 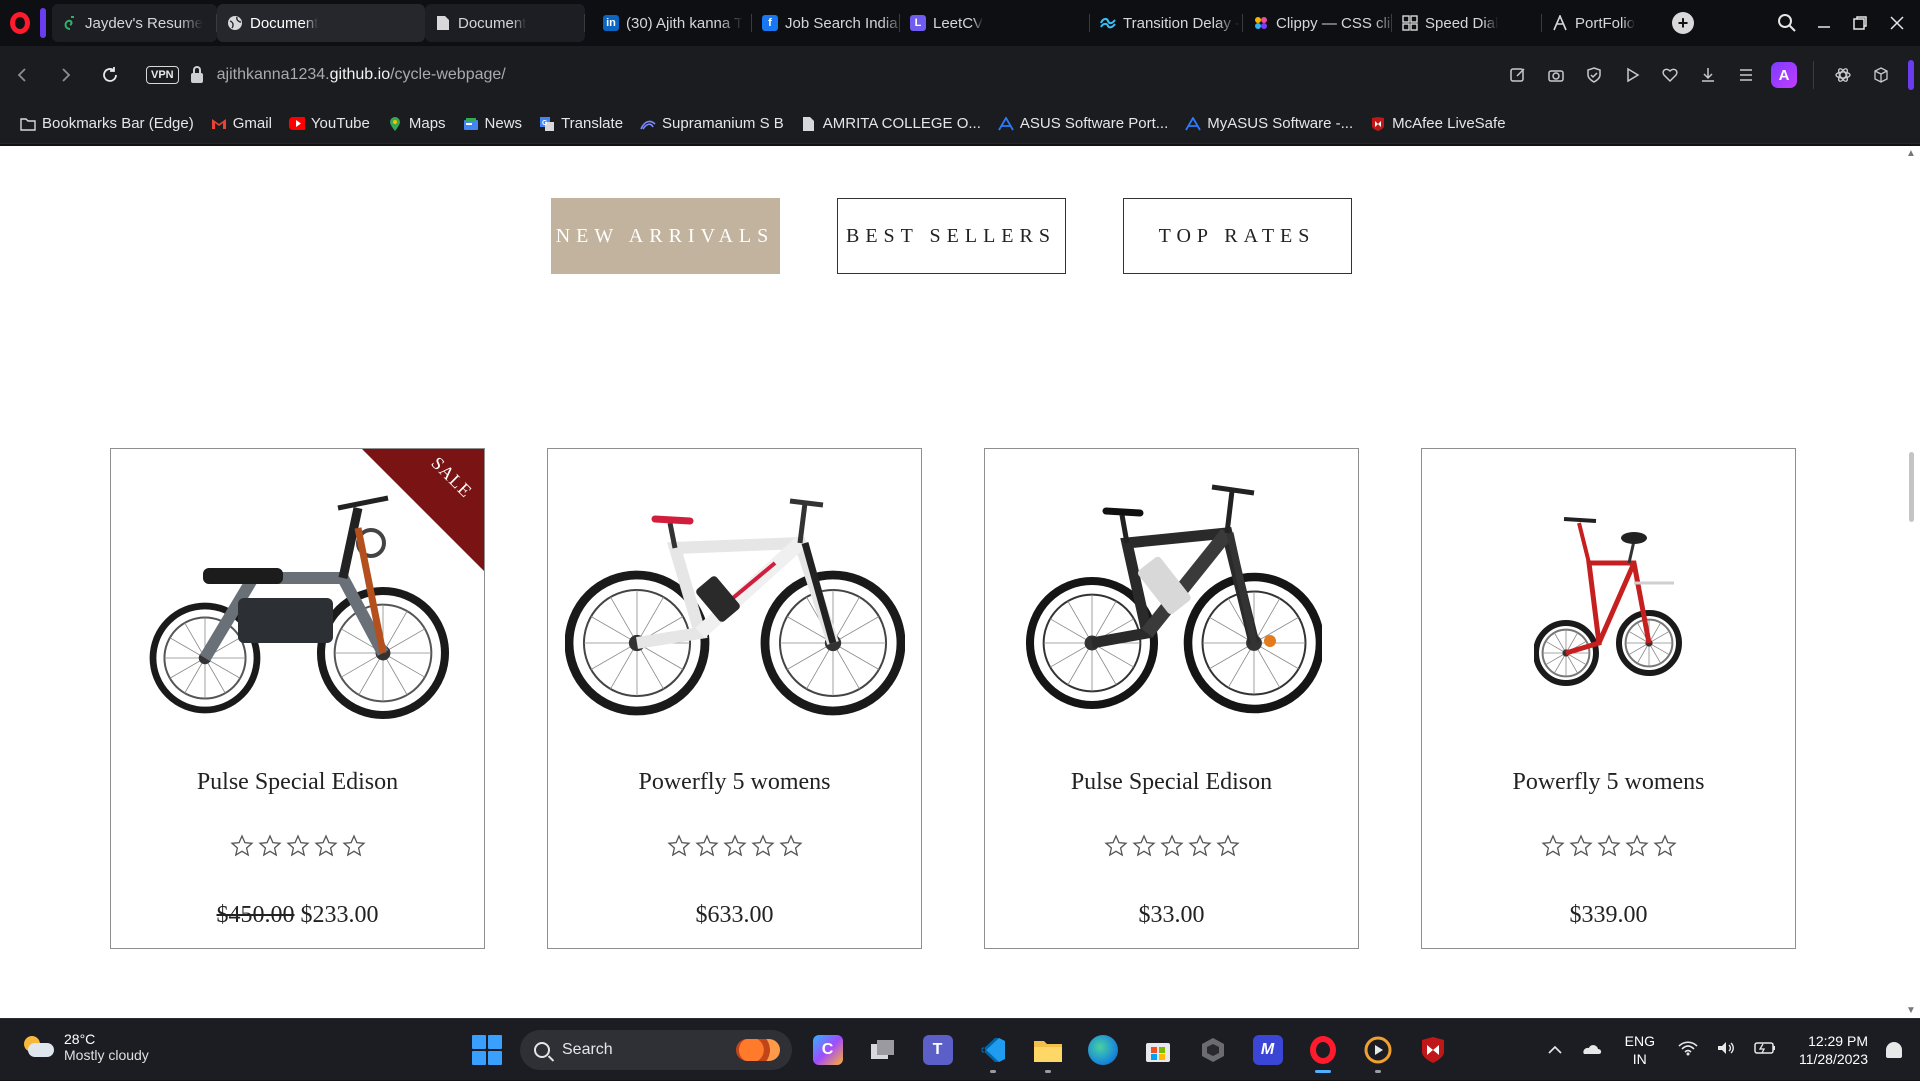 What do you see at coordinates (66, 75) in the screenshot?
I see `forward-button` at bounding box center [66, 75].